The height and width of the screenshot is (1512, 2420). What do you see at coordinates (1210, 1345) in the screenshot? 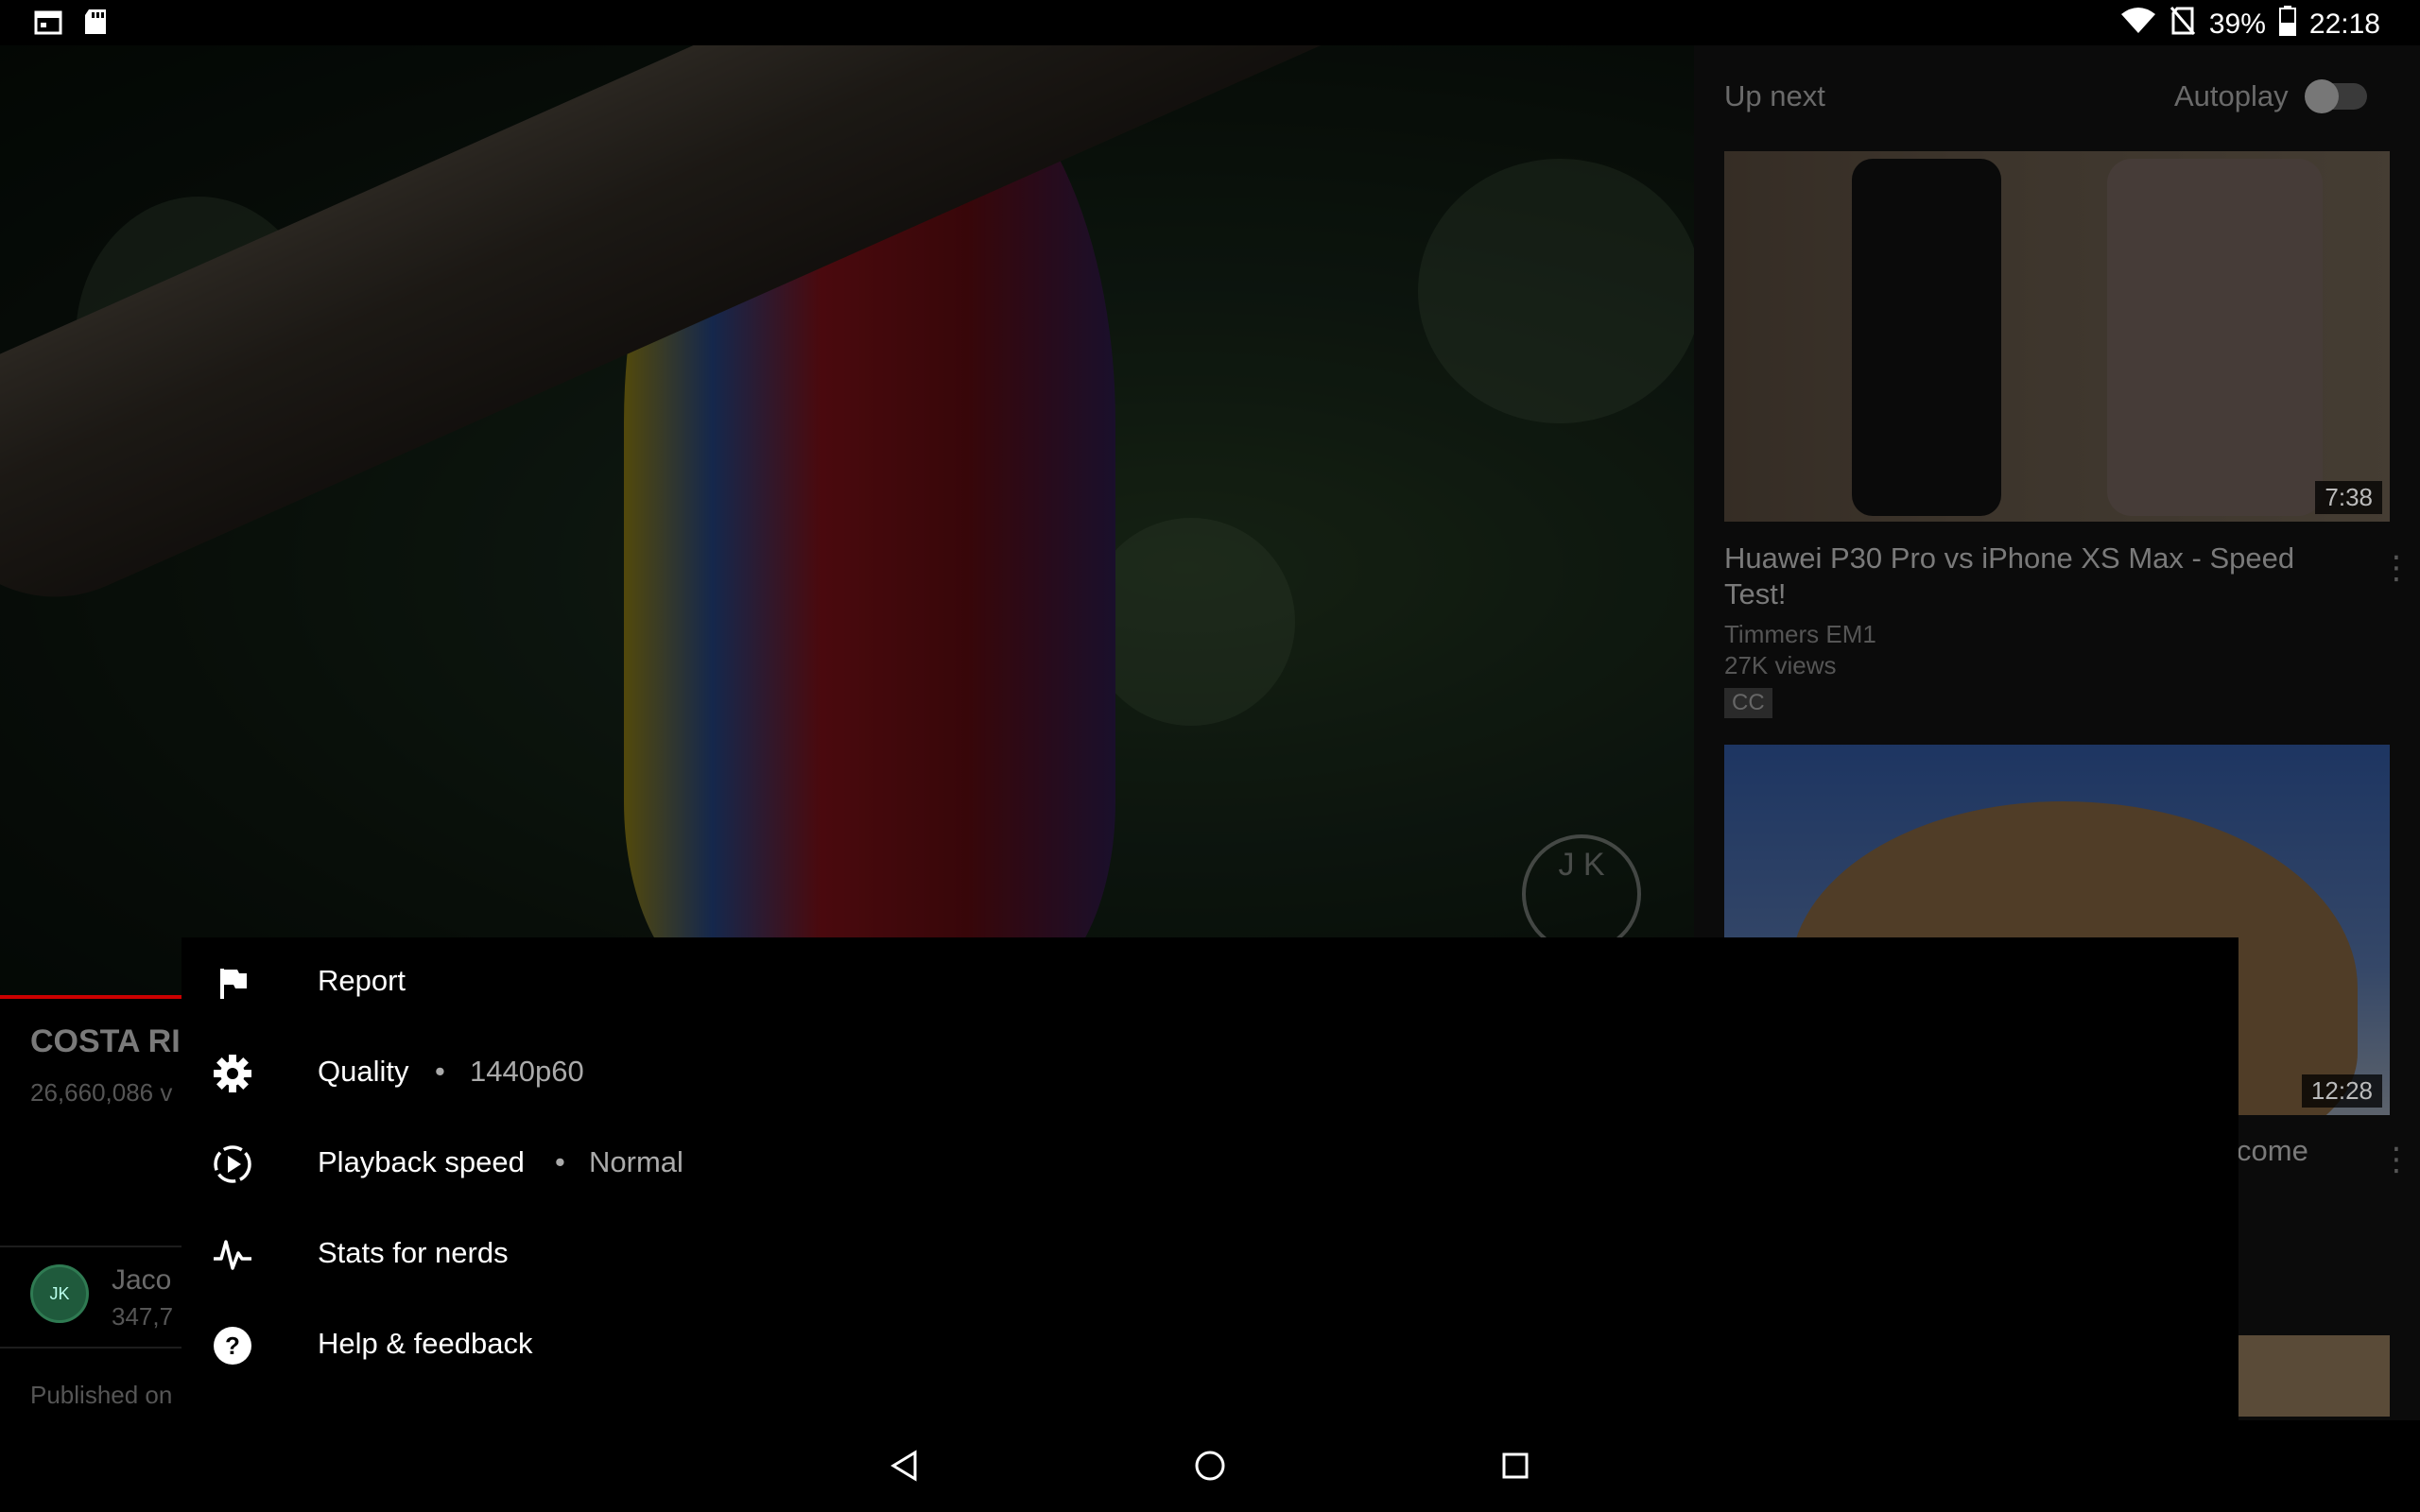
I see `menu-item-help-feedback: ? Help & feedback` at bounding box center [1210, 1345].